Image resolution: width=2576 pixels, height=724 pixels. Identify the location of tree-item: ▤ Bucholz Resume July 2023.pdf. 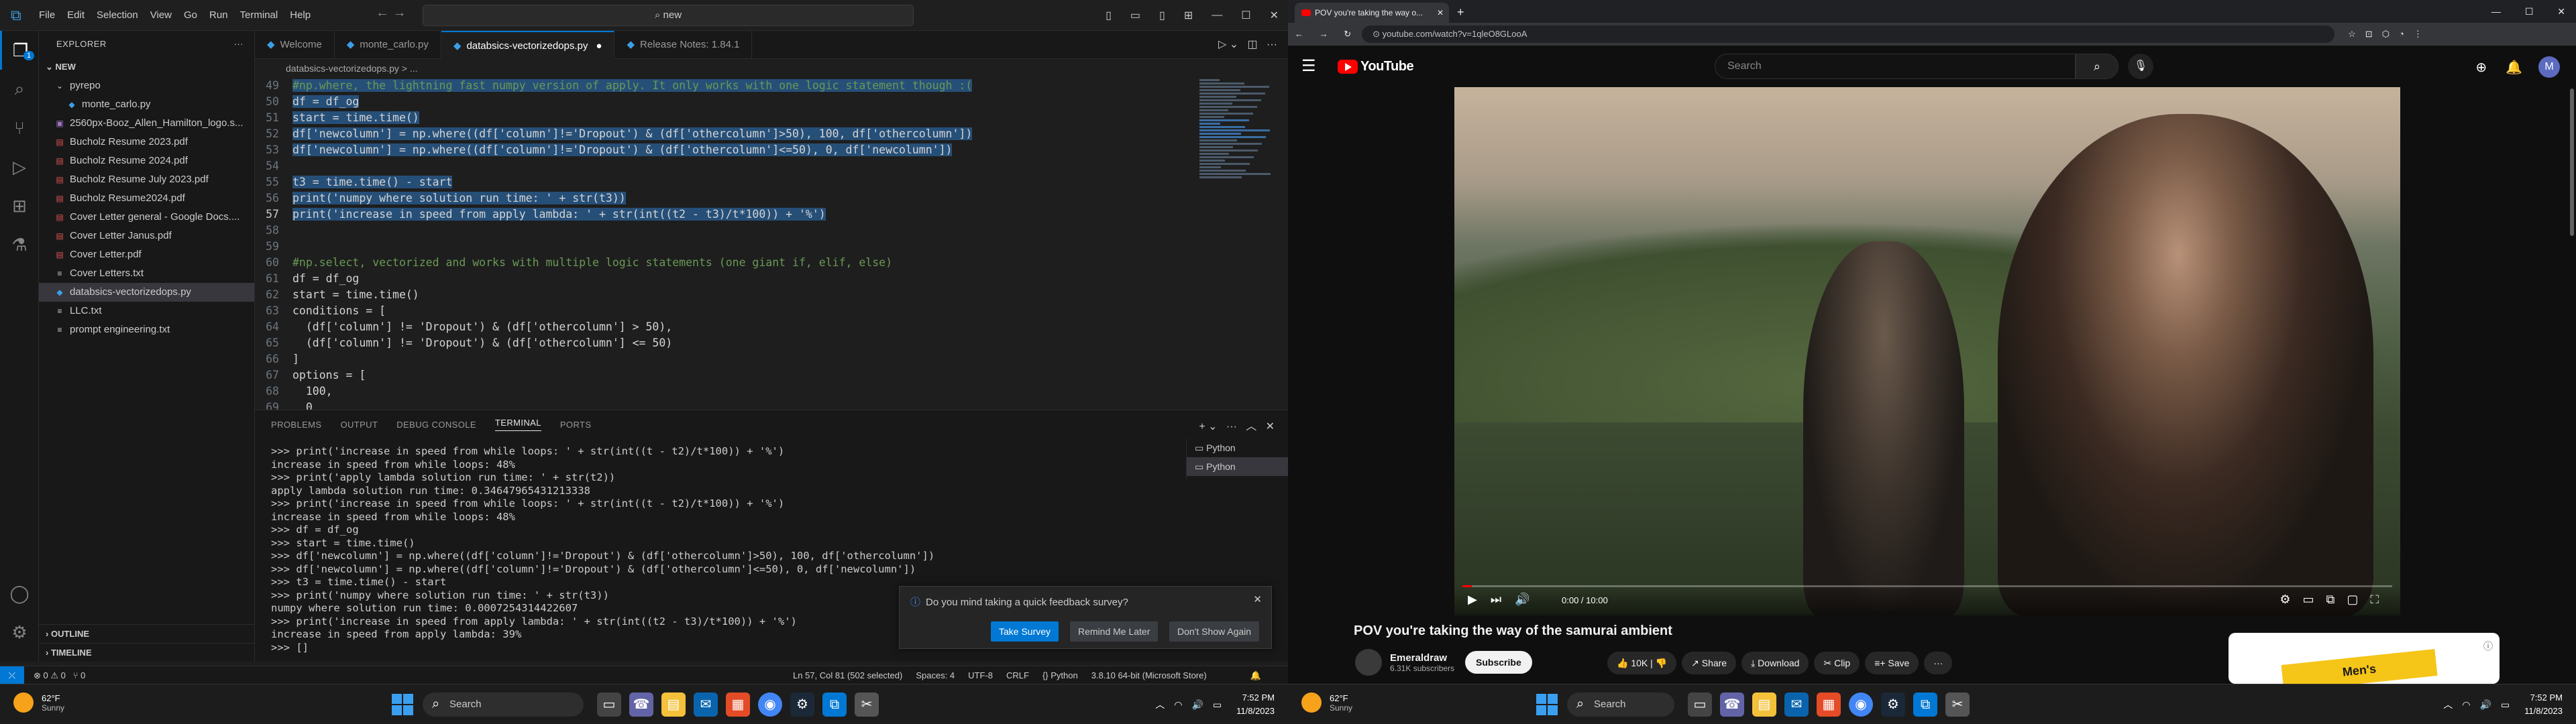
(146, 180).